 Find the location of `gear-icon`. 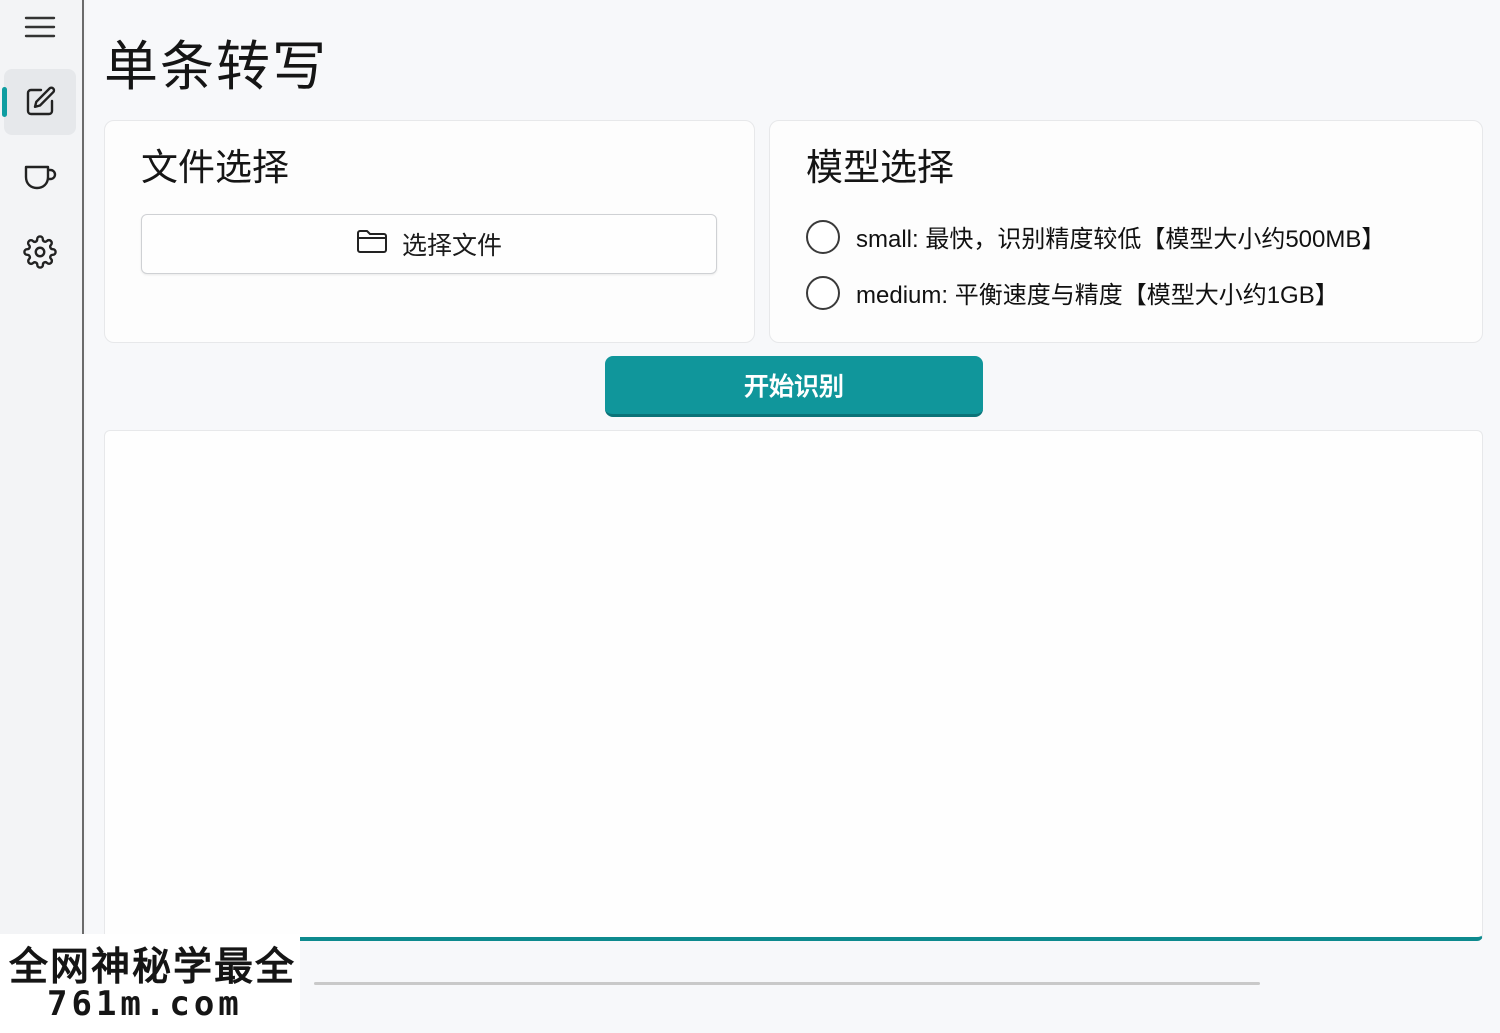

gear-icon is located at coordinates (40, 252).